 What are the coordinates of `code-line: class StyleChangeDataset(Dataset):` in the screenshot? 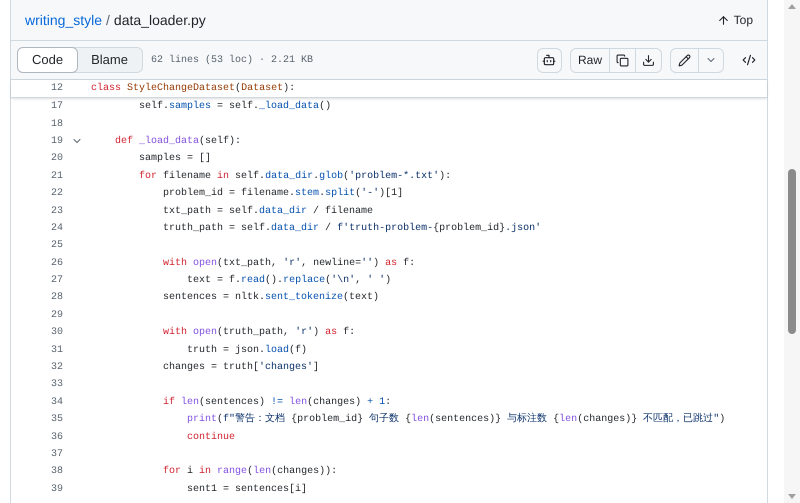 It's located at (193, 89).